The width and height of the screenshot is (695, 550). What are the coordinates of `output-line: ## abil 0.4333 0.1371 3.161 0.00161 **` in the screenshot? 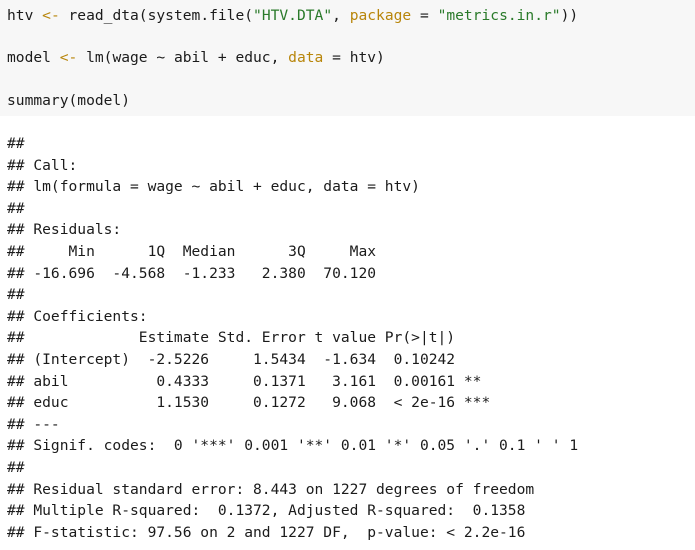 It's located at (244, 381).